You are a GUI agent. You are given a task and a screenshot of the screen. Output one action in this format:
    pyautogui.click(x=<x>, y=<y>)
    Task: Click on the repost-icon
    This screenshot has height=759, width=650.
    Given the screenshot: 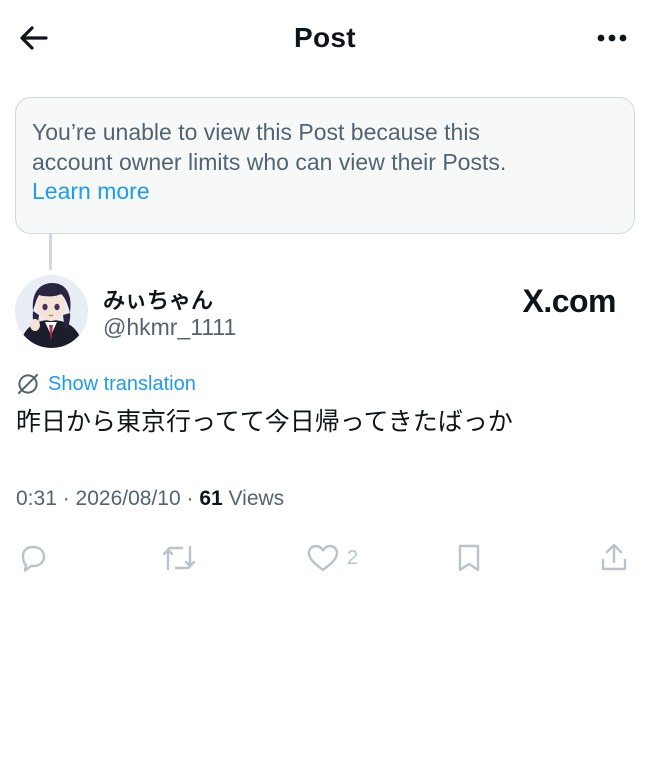 What is the action you would take?
    pyautogui.click(x=179, y=558)
    